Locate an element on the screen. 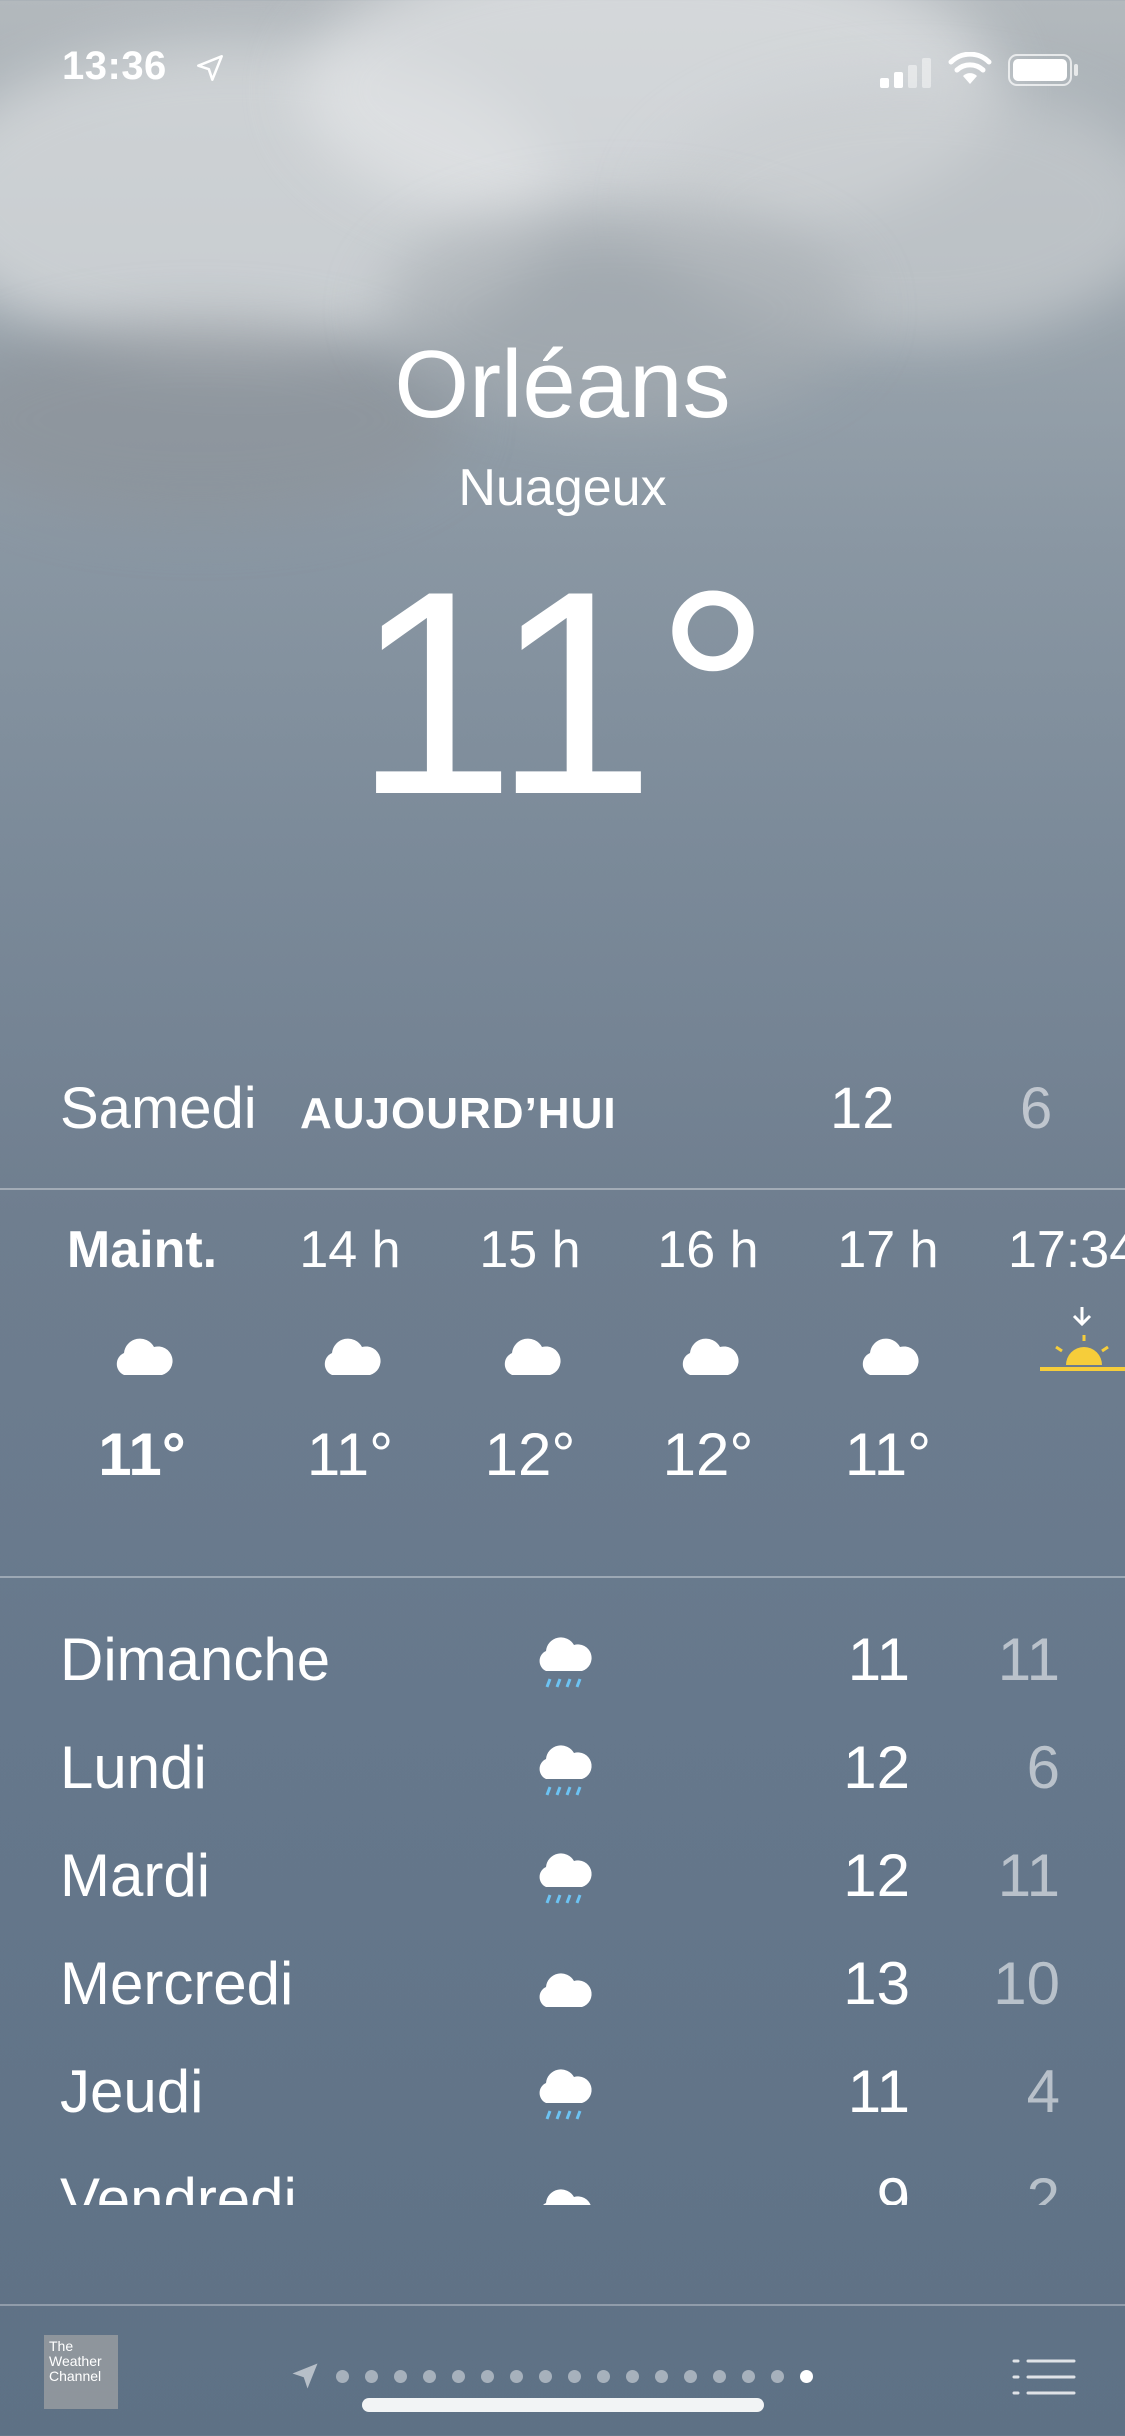  hour-item: 16 h 12° is located at coordinates (708, 1355).